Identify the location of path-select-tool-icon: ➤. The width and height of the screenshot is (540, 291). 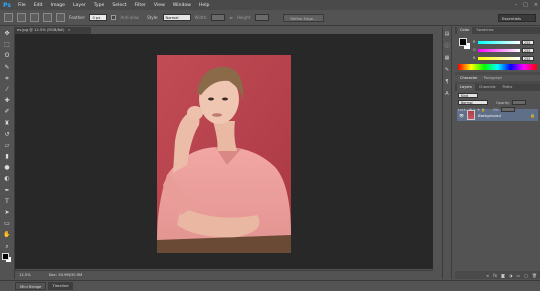
(7, 212).